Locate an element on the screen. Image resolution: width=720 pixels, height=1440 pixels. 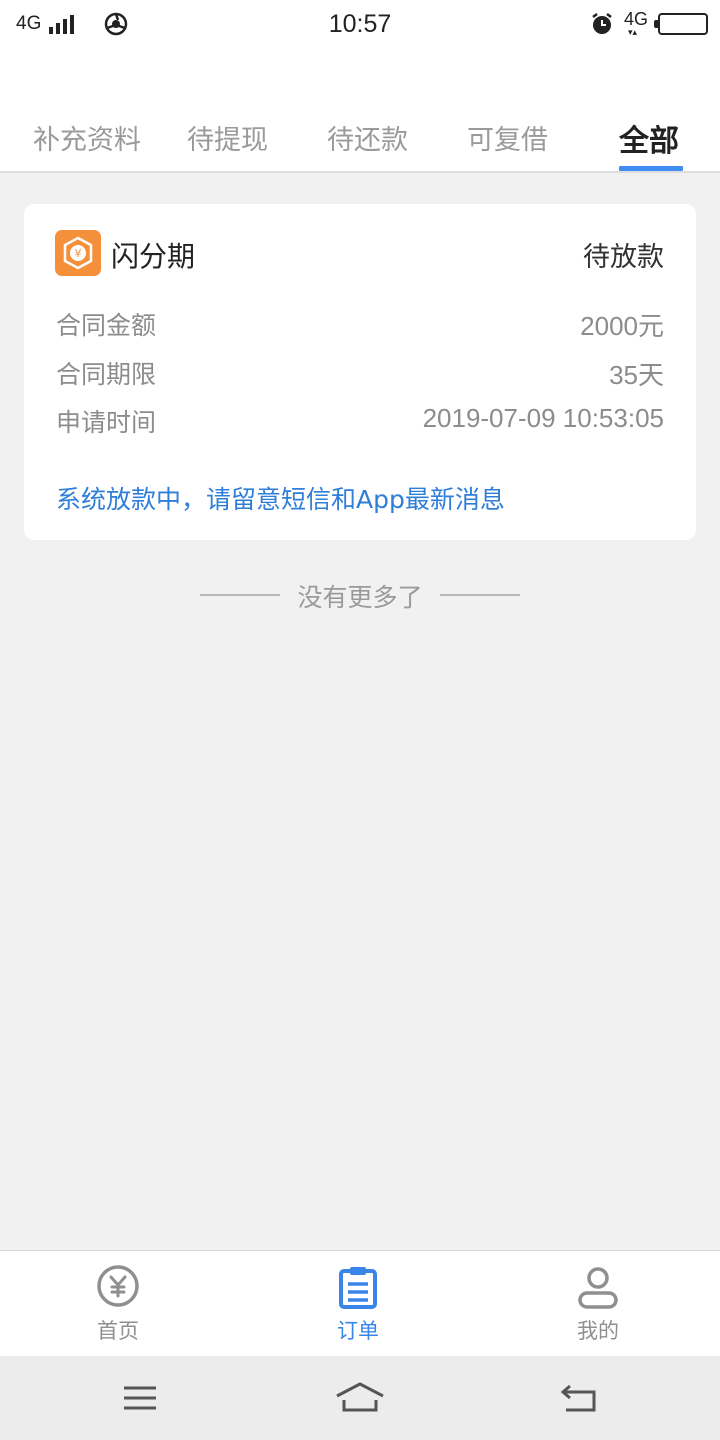
bottom-tab-orders-label: 订单 is located at coordinates (358, 1331).